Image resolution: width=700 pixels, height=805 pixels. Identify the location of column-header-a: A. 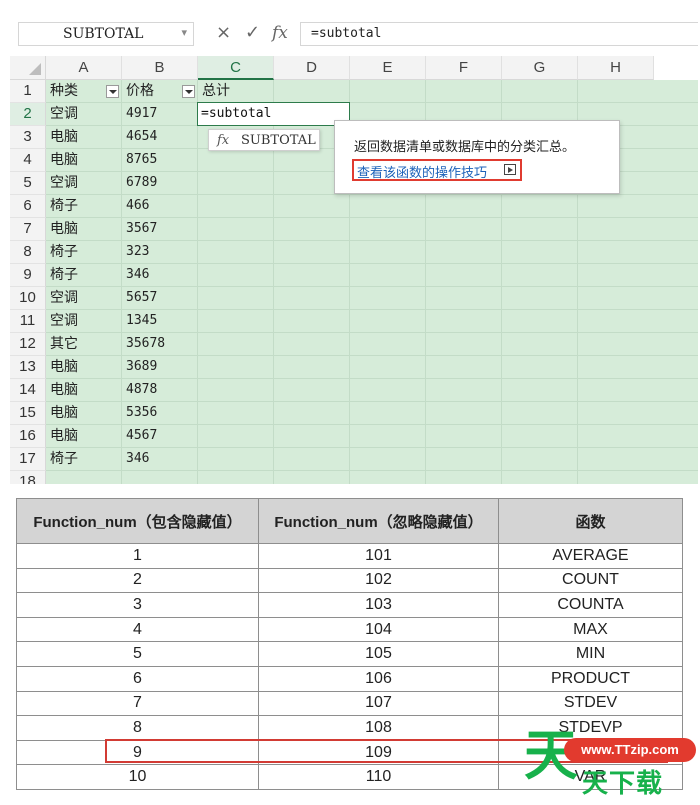
(84, 68).